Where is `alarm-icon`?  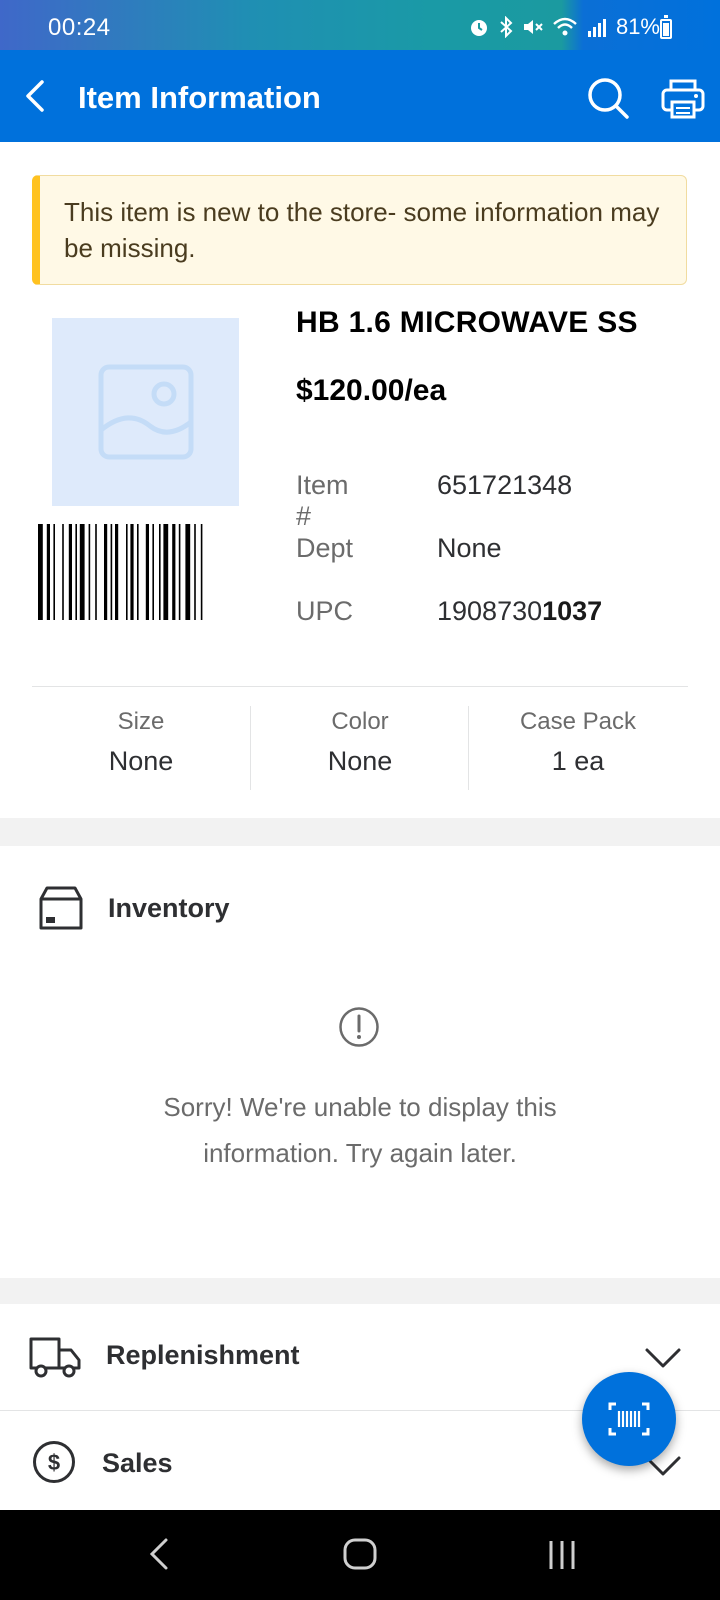 alarm-icon is located at coordinates (478, 28).